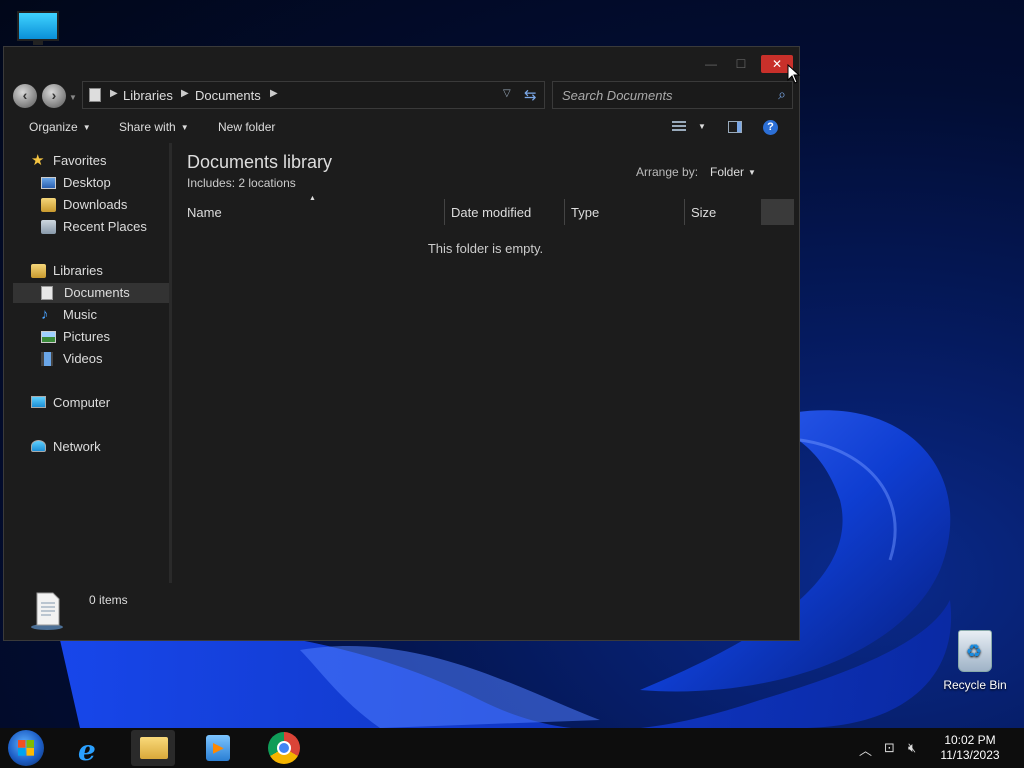 The width and height of the screenshot is (1024, 768). I want to click on nav-item-documents: Documents, so click(91, 293).